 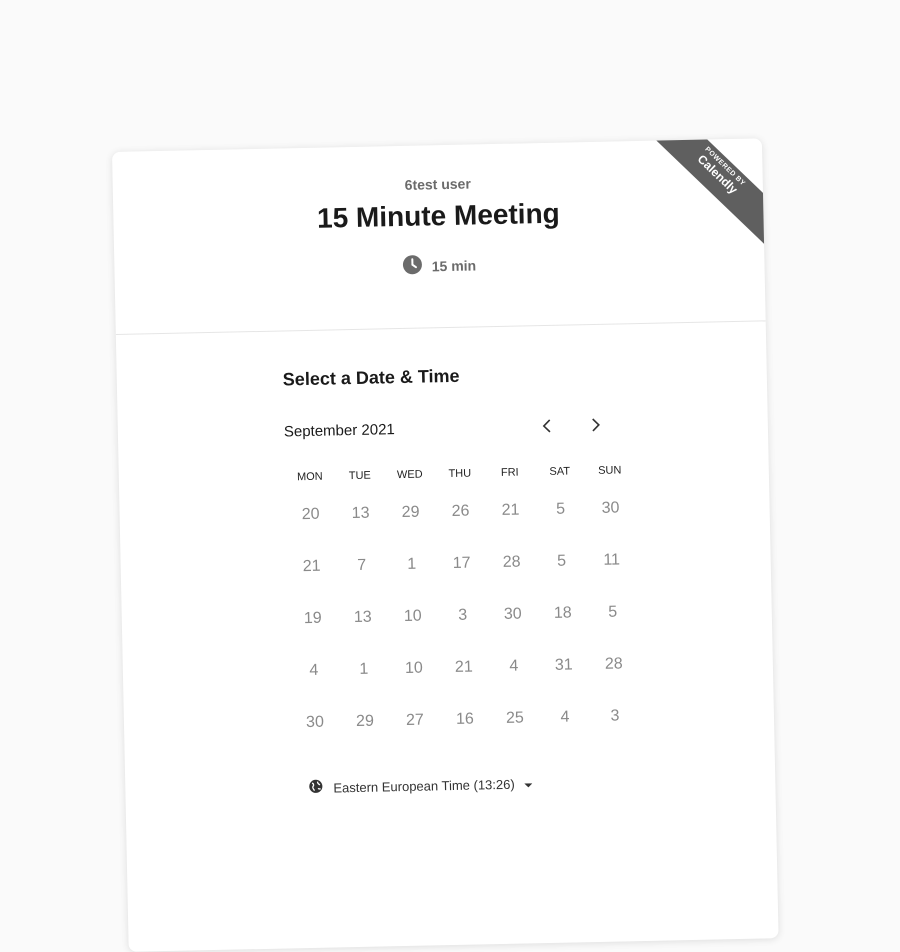 What do you see at coordinates (315, 788) in the screenshot?
I see `globe-icon` at bounding box center [315, 788].